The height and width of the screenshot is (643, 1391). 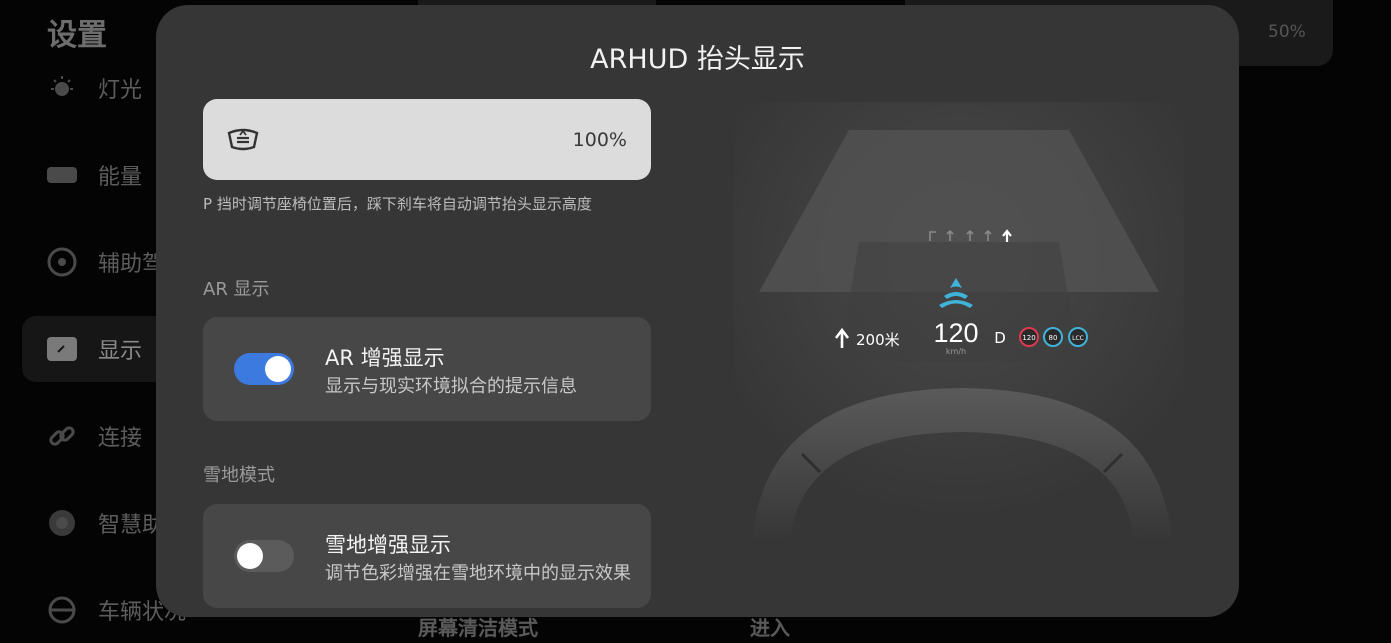 What do you see at coordinates (62, 523) in the screenshot?
I see `smart-icon` at bounding box center [62, 523].